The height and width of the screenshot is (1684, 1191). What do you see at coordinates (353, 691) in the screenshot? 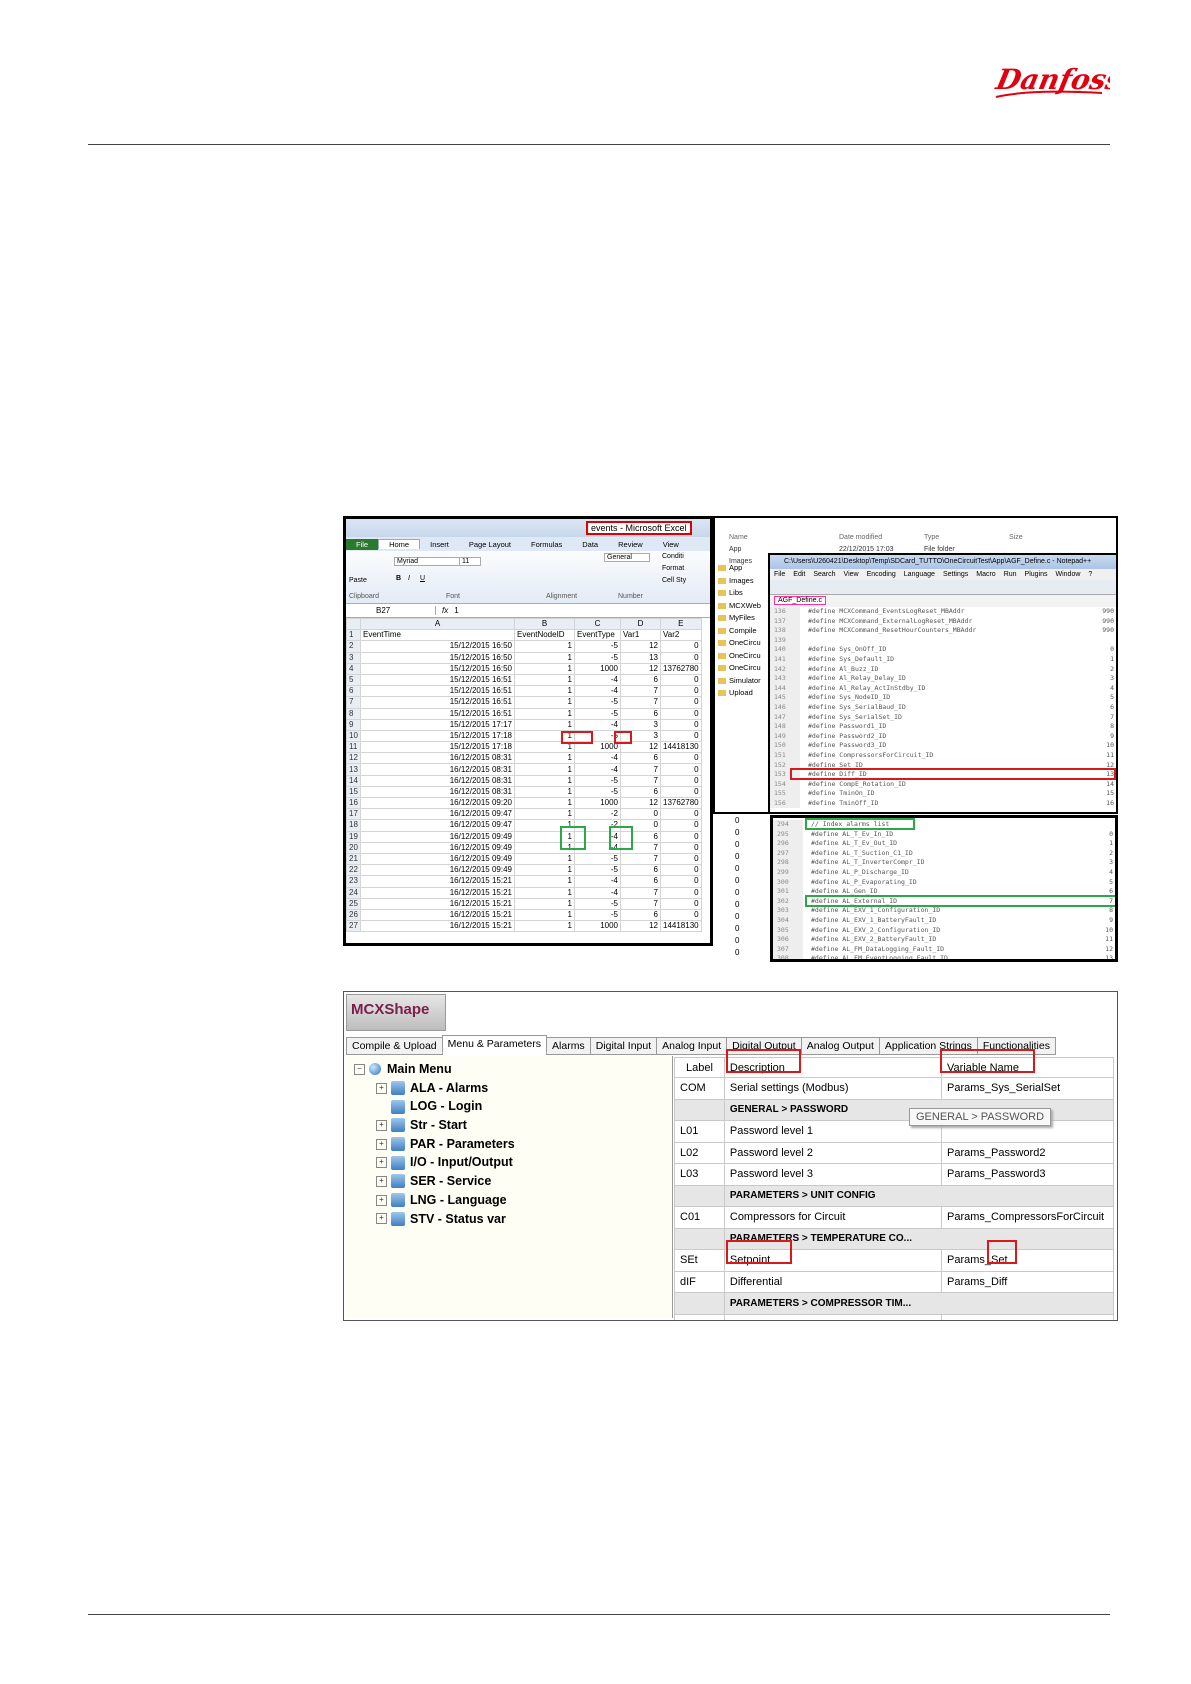
I see `row-number: 6` at bounding box center [353, 691].